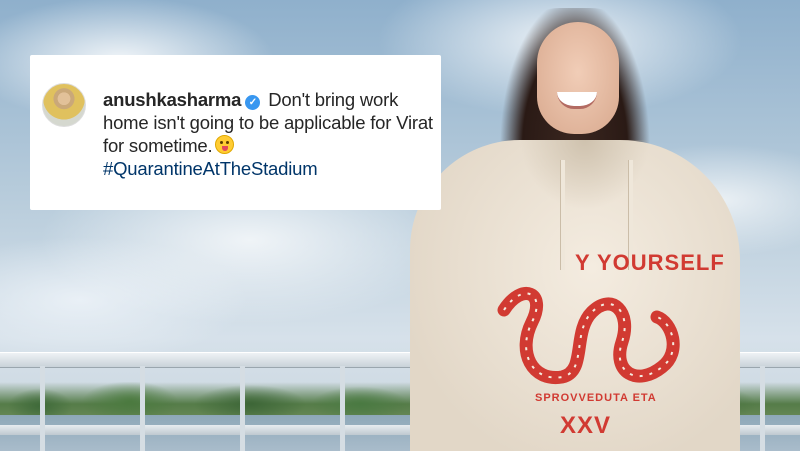 This screenshot has width=800, height=451. I want to click on hoodie-print-line3: XXV, so click(586, 425).